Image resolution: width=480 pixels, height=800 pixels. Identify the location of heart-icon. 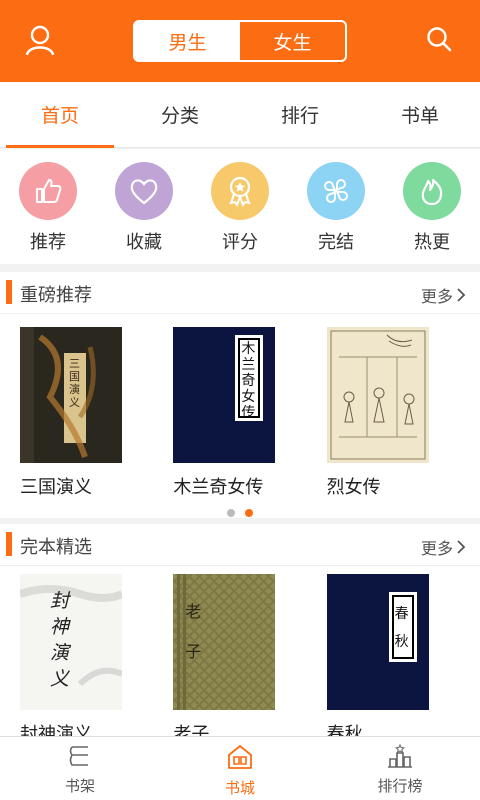
(144, 191).